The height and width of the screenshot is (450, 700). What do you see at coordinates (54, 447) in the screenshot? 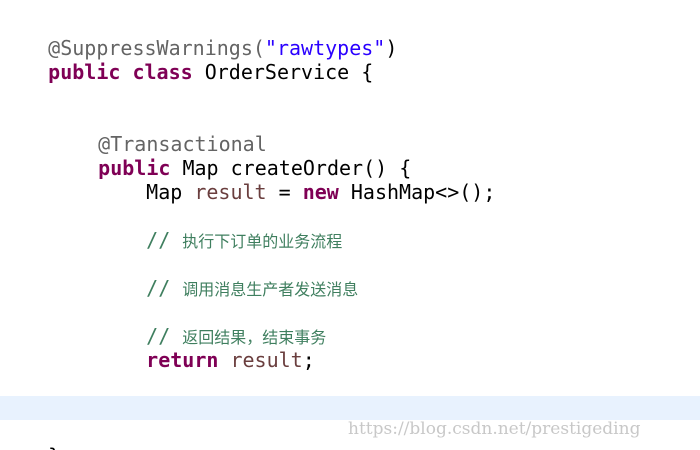
I see `class-close-brace: }` at bounding box center [54, 447].